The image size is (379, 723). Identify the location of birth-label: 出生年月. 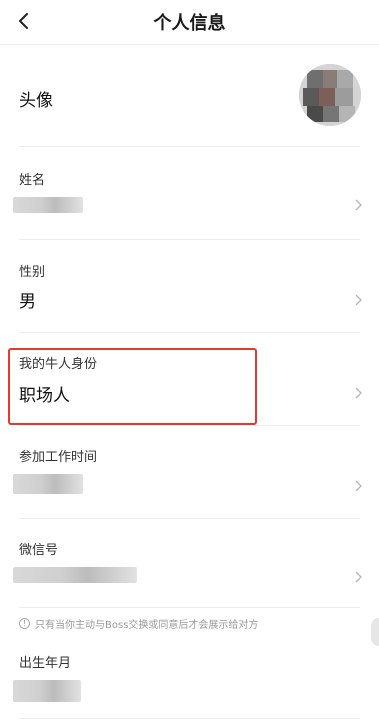
(45, 663).